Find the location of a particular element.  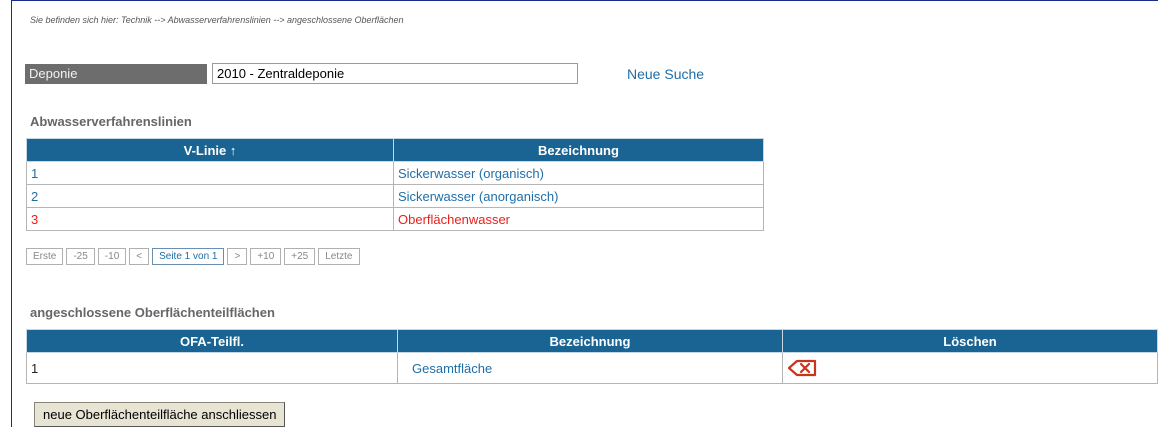

bezeichnung-link: Oberflächenwasser is located at coordinates (578, 219).